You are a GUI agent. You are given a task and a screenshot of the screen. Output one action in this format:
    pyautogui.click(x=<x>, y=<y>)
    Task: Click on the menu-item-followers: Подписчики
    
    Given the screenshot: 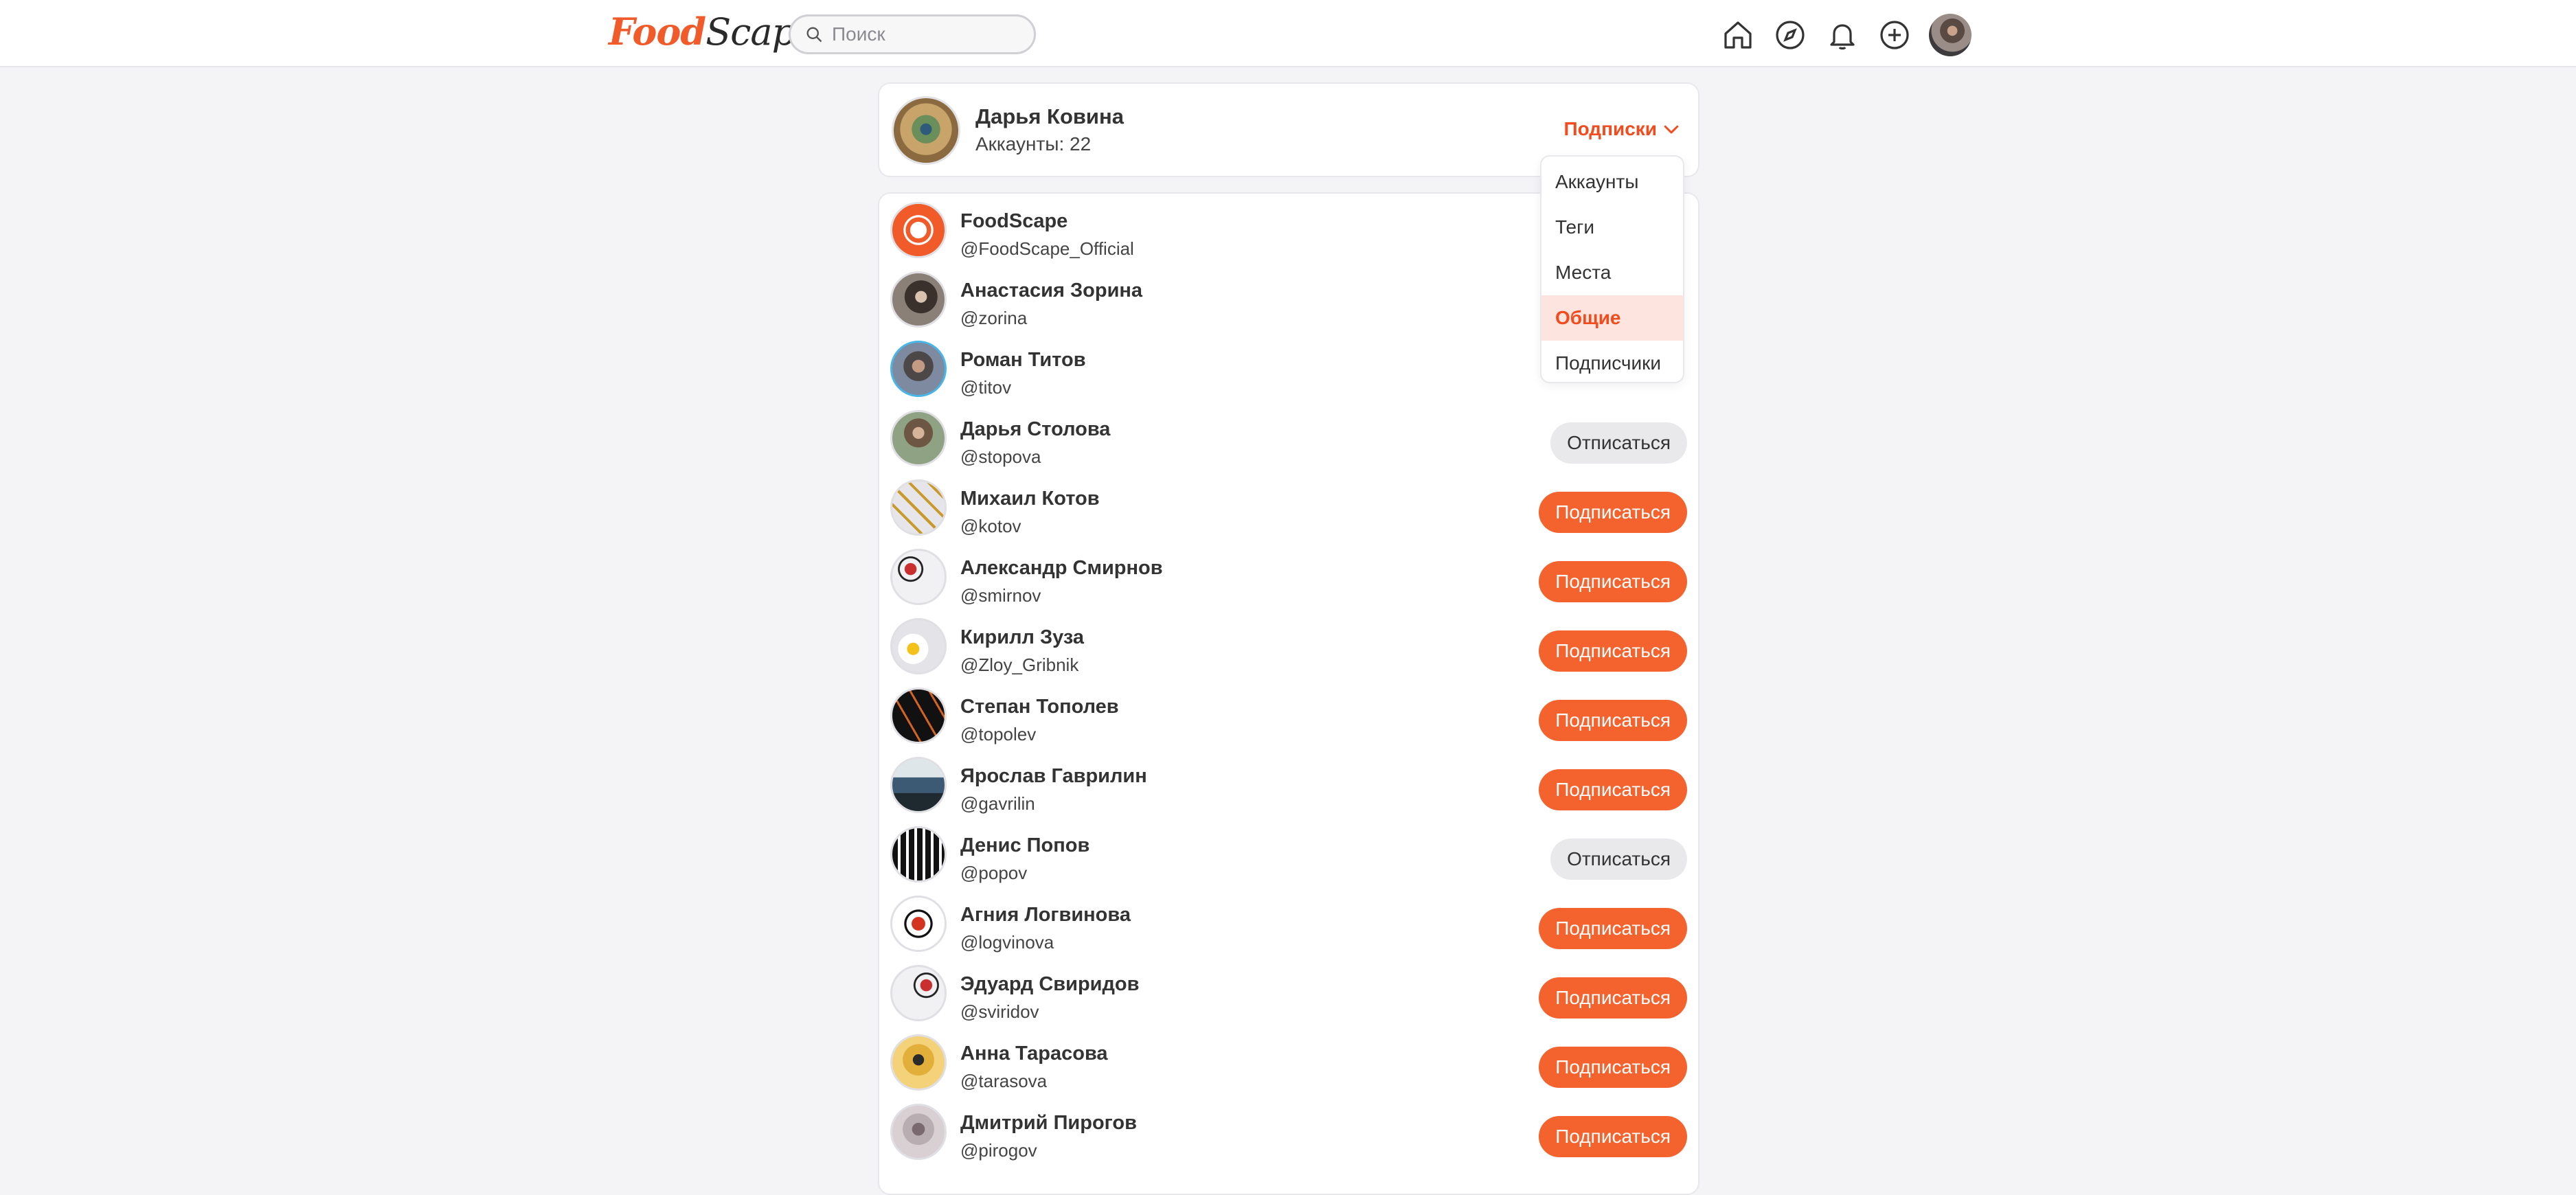 What is the action you would take?
    pyautogui.click(x=1612, y=361)
    